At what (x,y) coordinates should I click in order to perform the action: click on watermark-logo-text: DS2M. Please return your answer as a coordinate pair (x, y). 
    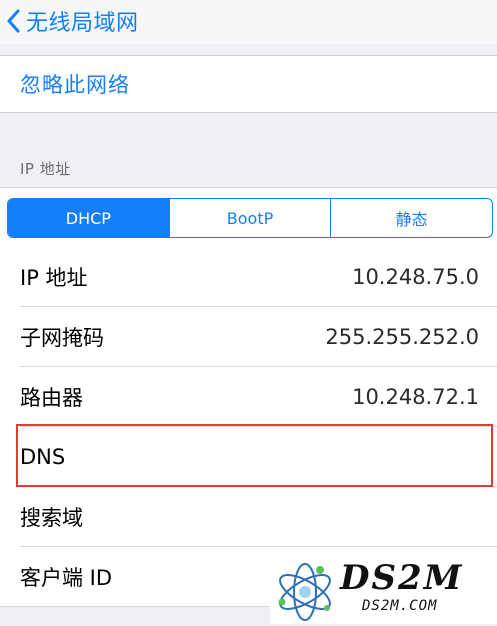
    Looking at the image, I should click on (402, 578).